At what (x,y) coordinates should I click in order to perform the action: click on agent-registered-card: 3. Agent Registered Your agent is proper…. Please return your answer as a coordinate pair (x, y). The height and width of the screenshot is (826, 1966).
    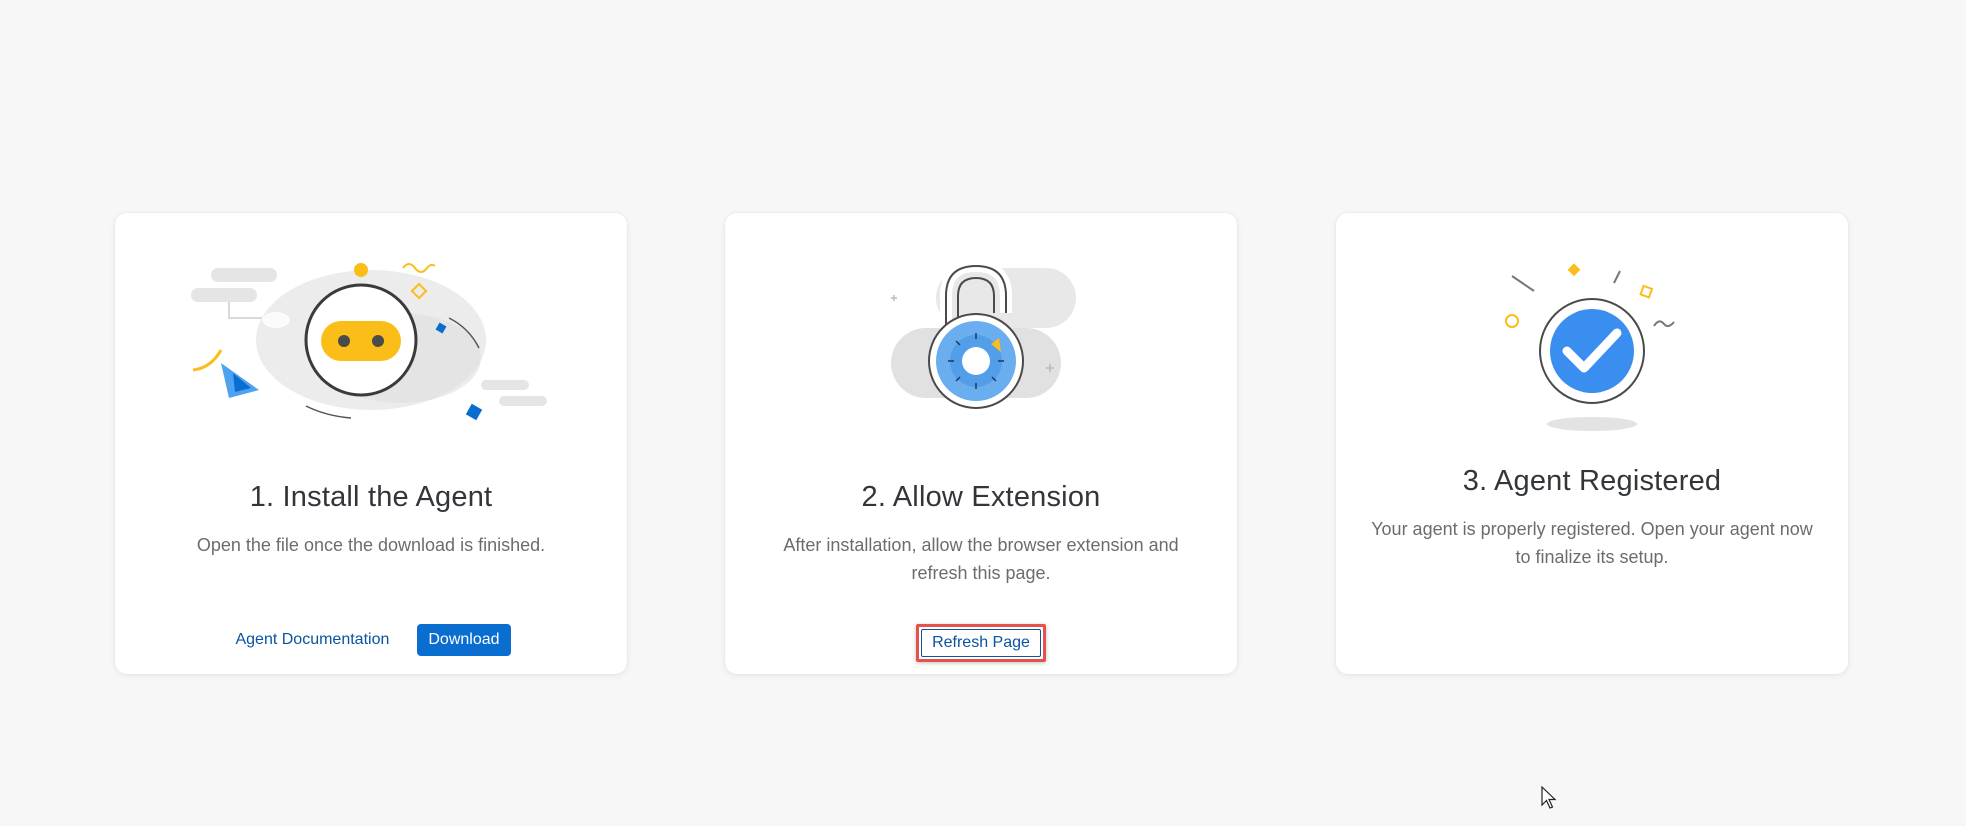
    Looking at the image, I should click on (1592, 443).